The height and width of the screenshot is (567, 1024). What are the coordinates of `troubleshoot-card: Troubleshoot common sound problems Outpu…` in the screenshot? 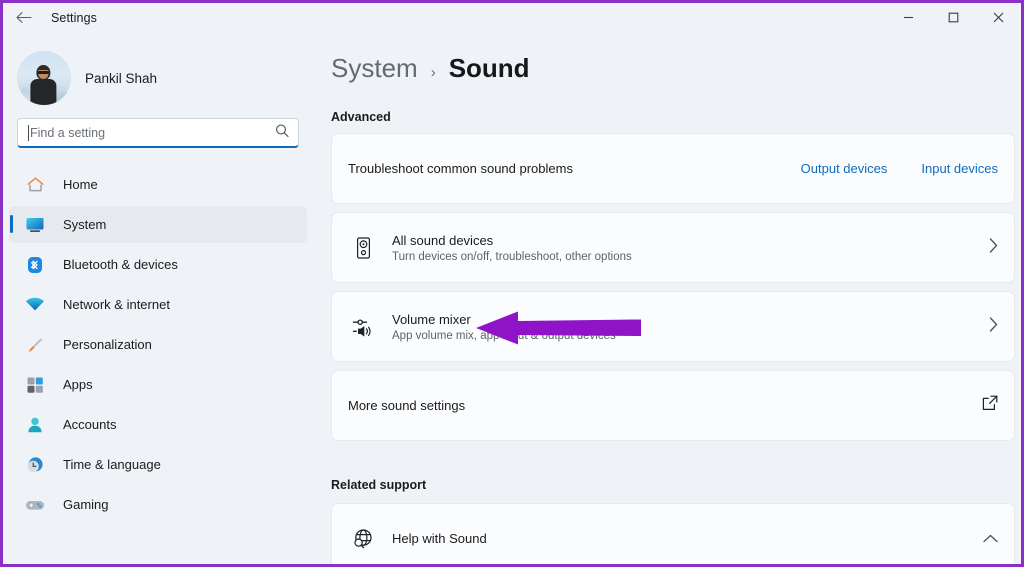 It's located at (673, 168).